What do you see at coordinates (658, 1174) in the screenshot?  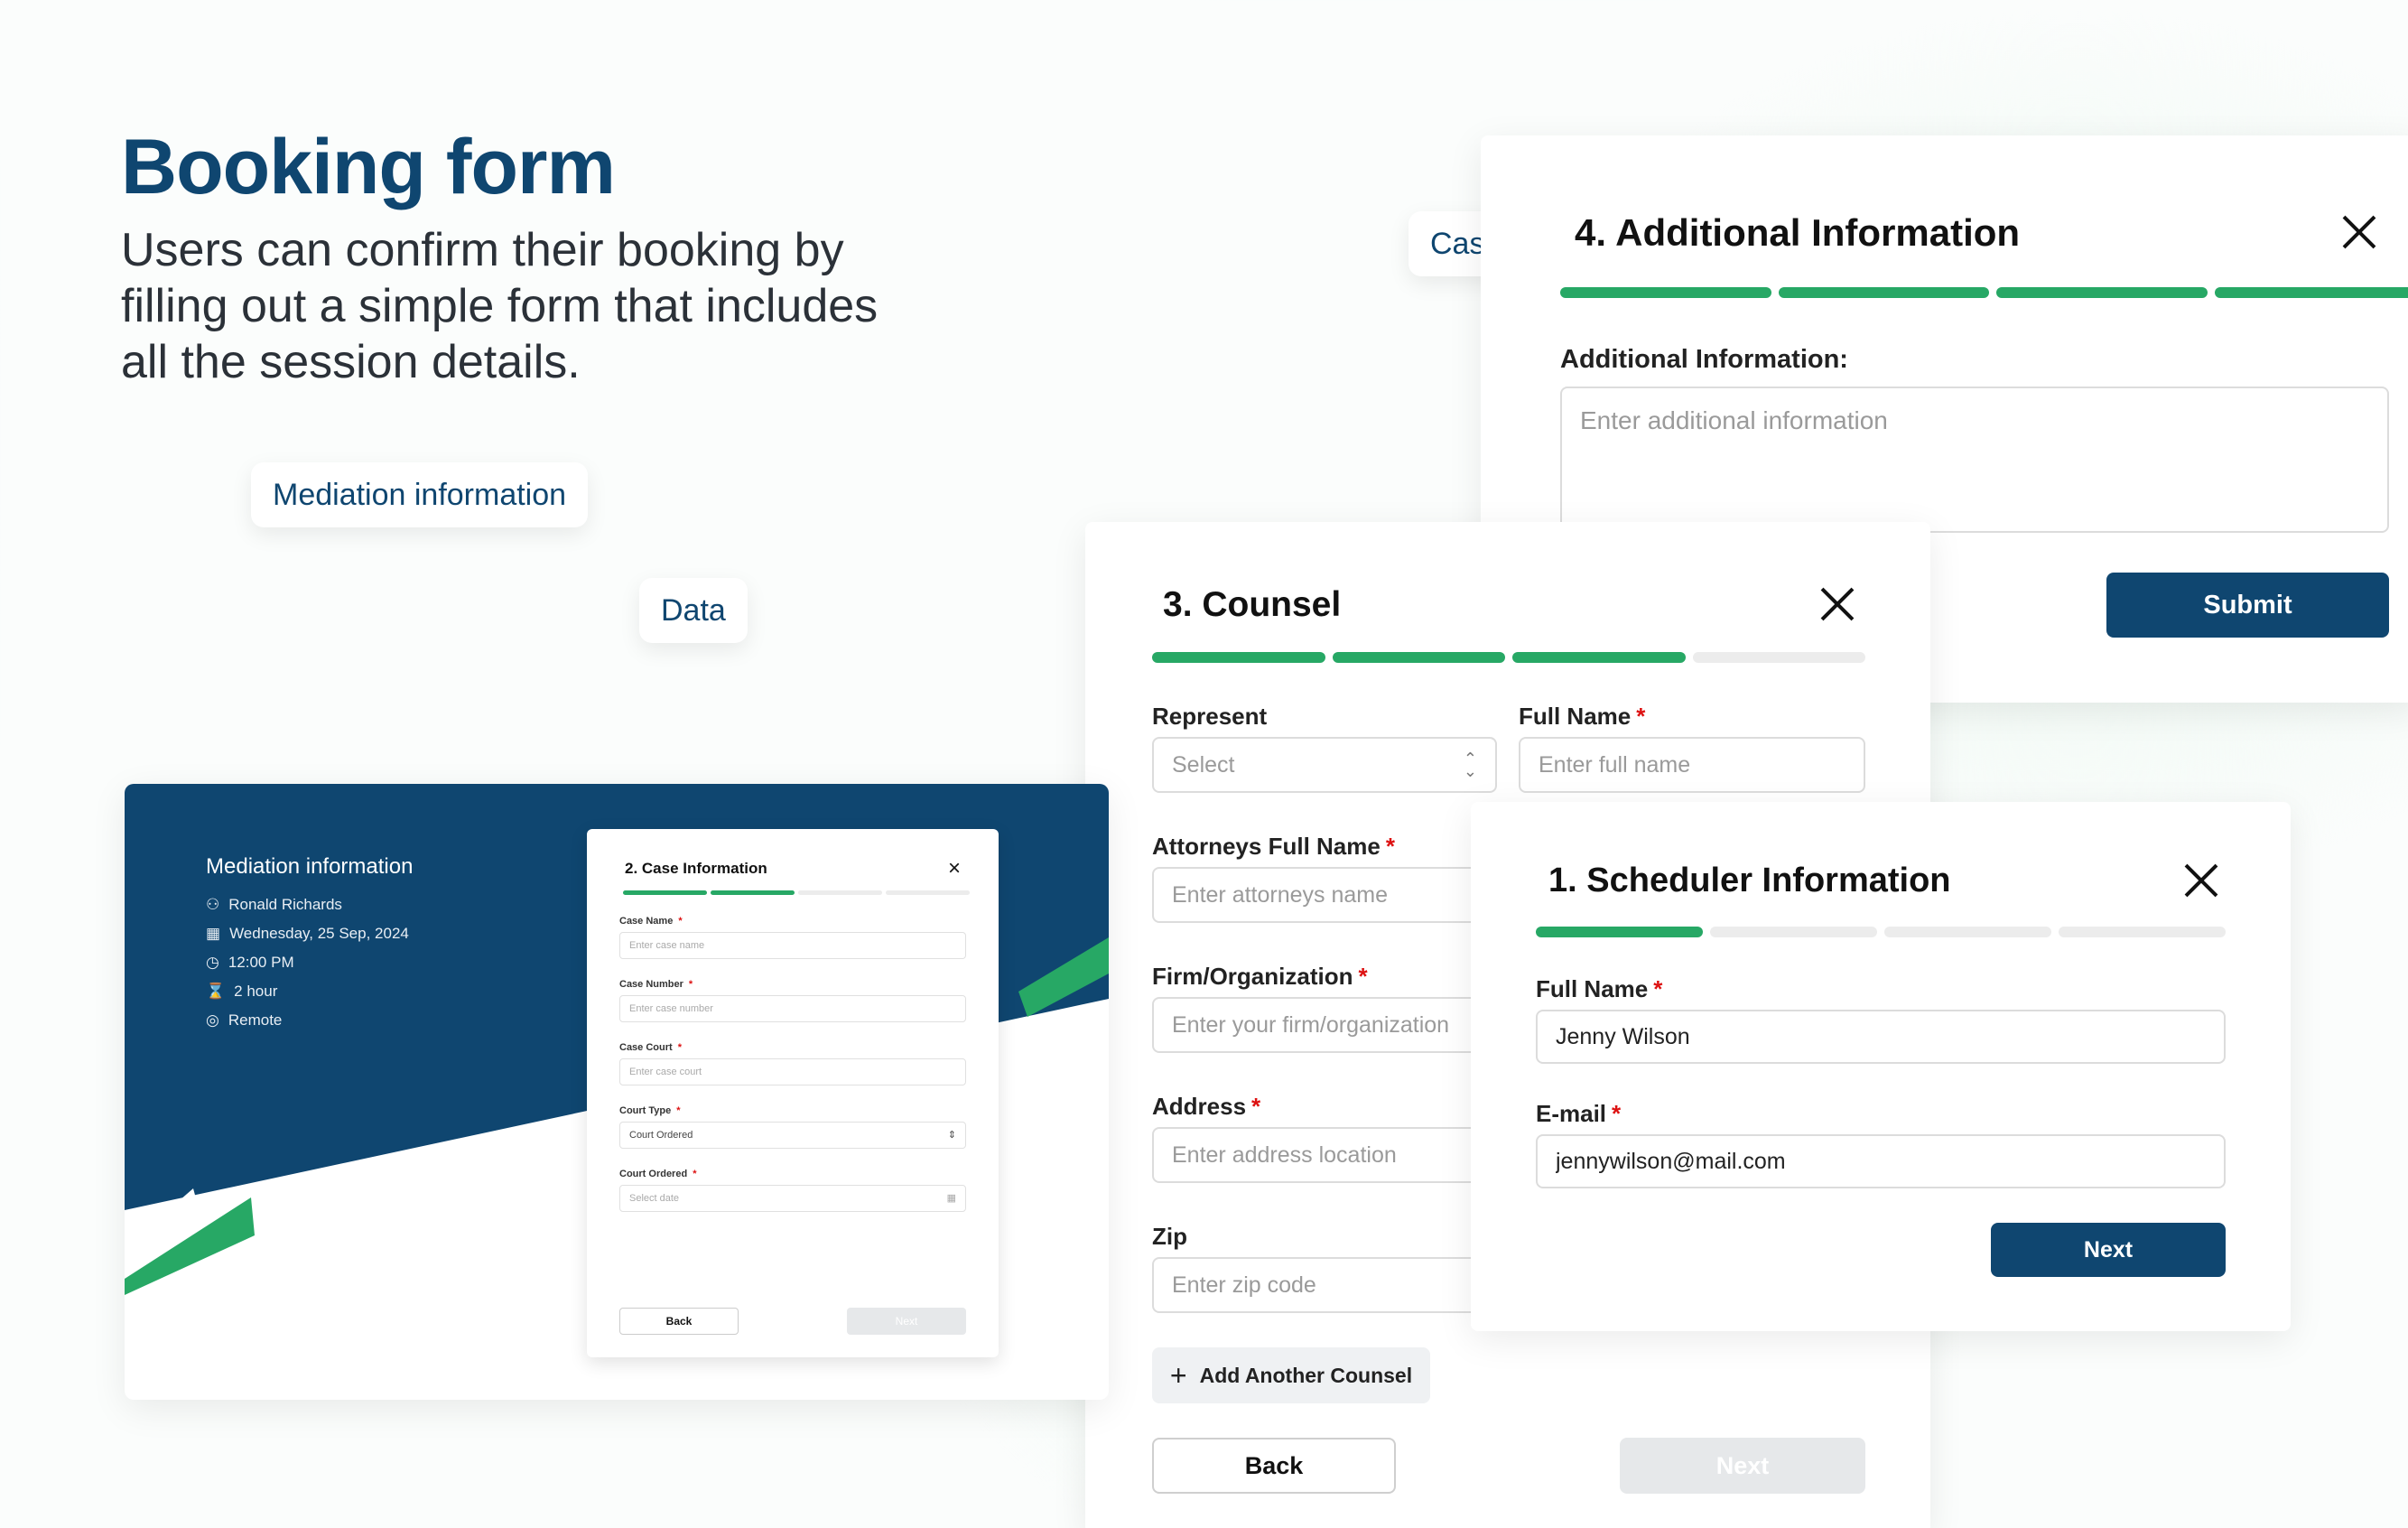 I see `court-ordered-label: Court Ordered *` at bounding box center [658, 1174].